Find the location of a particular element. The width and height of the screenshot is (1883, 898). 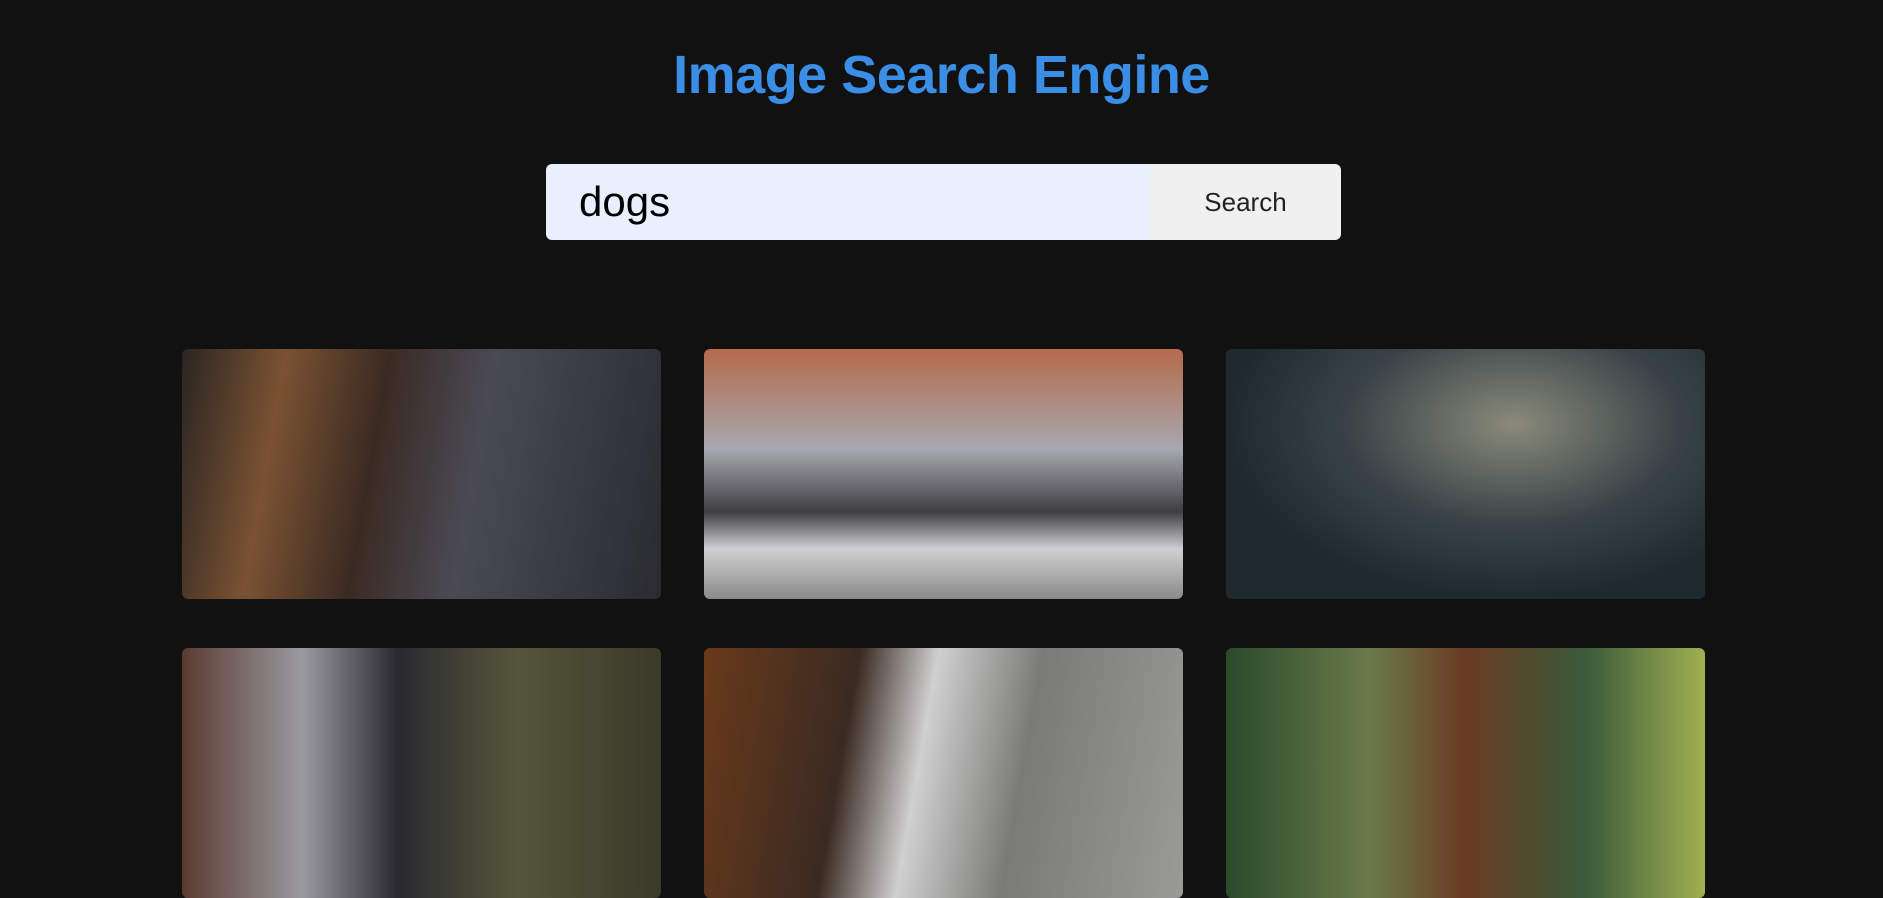

search-input is located at coordinates (848, 202).